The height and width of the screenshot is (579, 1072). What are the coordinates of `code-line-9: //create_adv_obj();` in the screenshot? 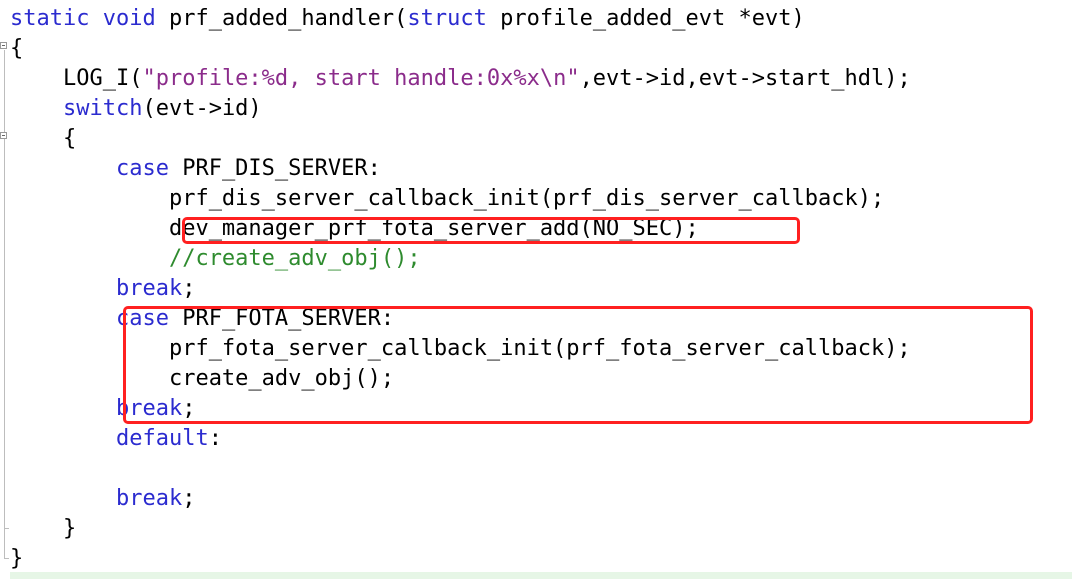 It's located at (215, 259).